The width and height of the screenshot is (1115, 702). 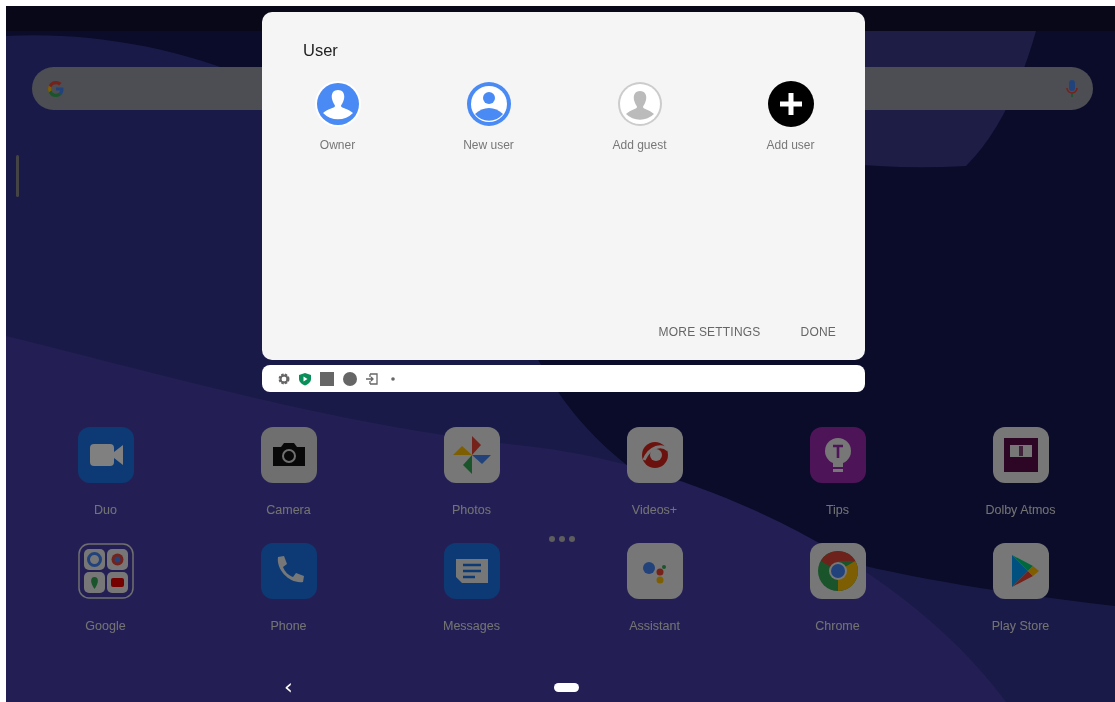 I want to click on app-label: Google, so click(x=105, y=626).